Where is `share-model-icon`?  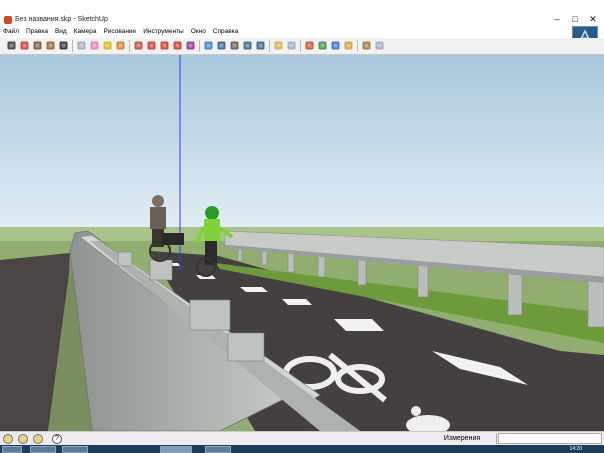
share-model-icon is located at coordinates (291, 45).